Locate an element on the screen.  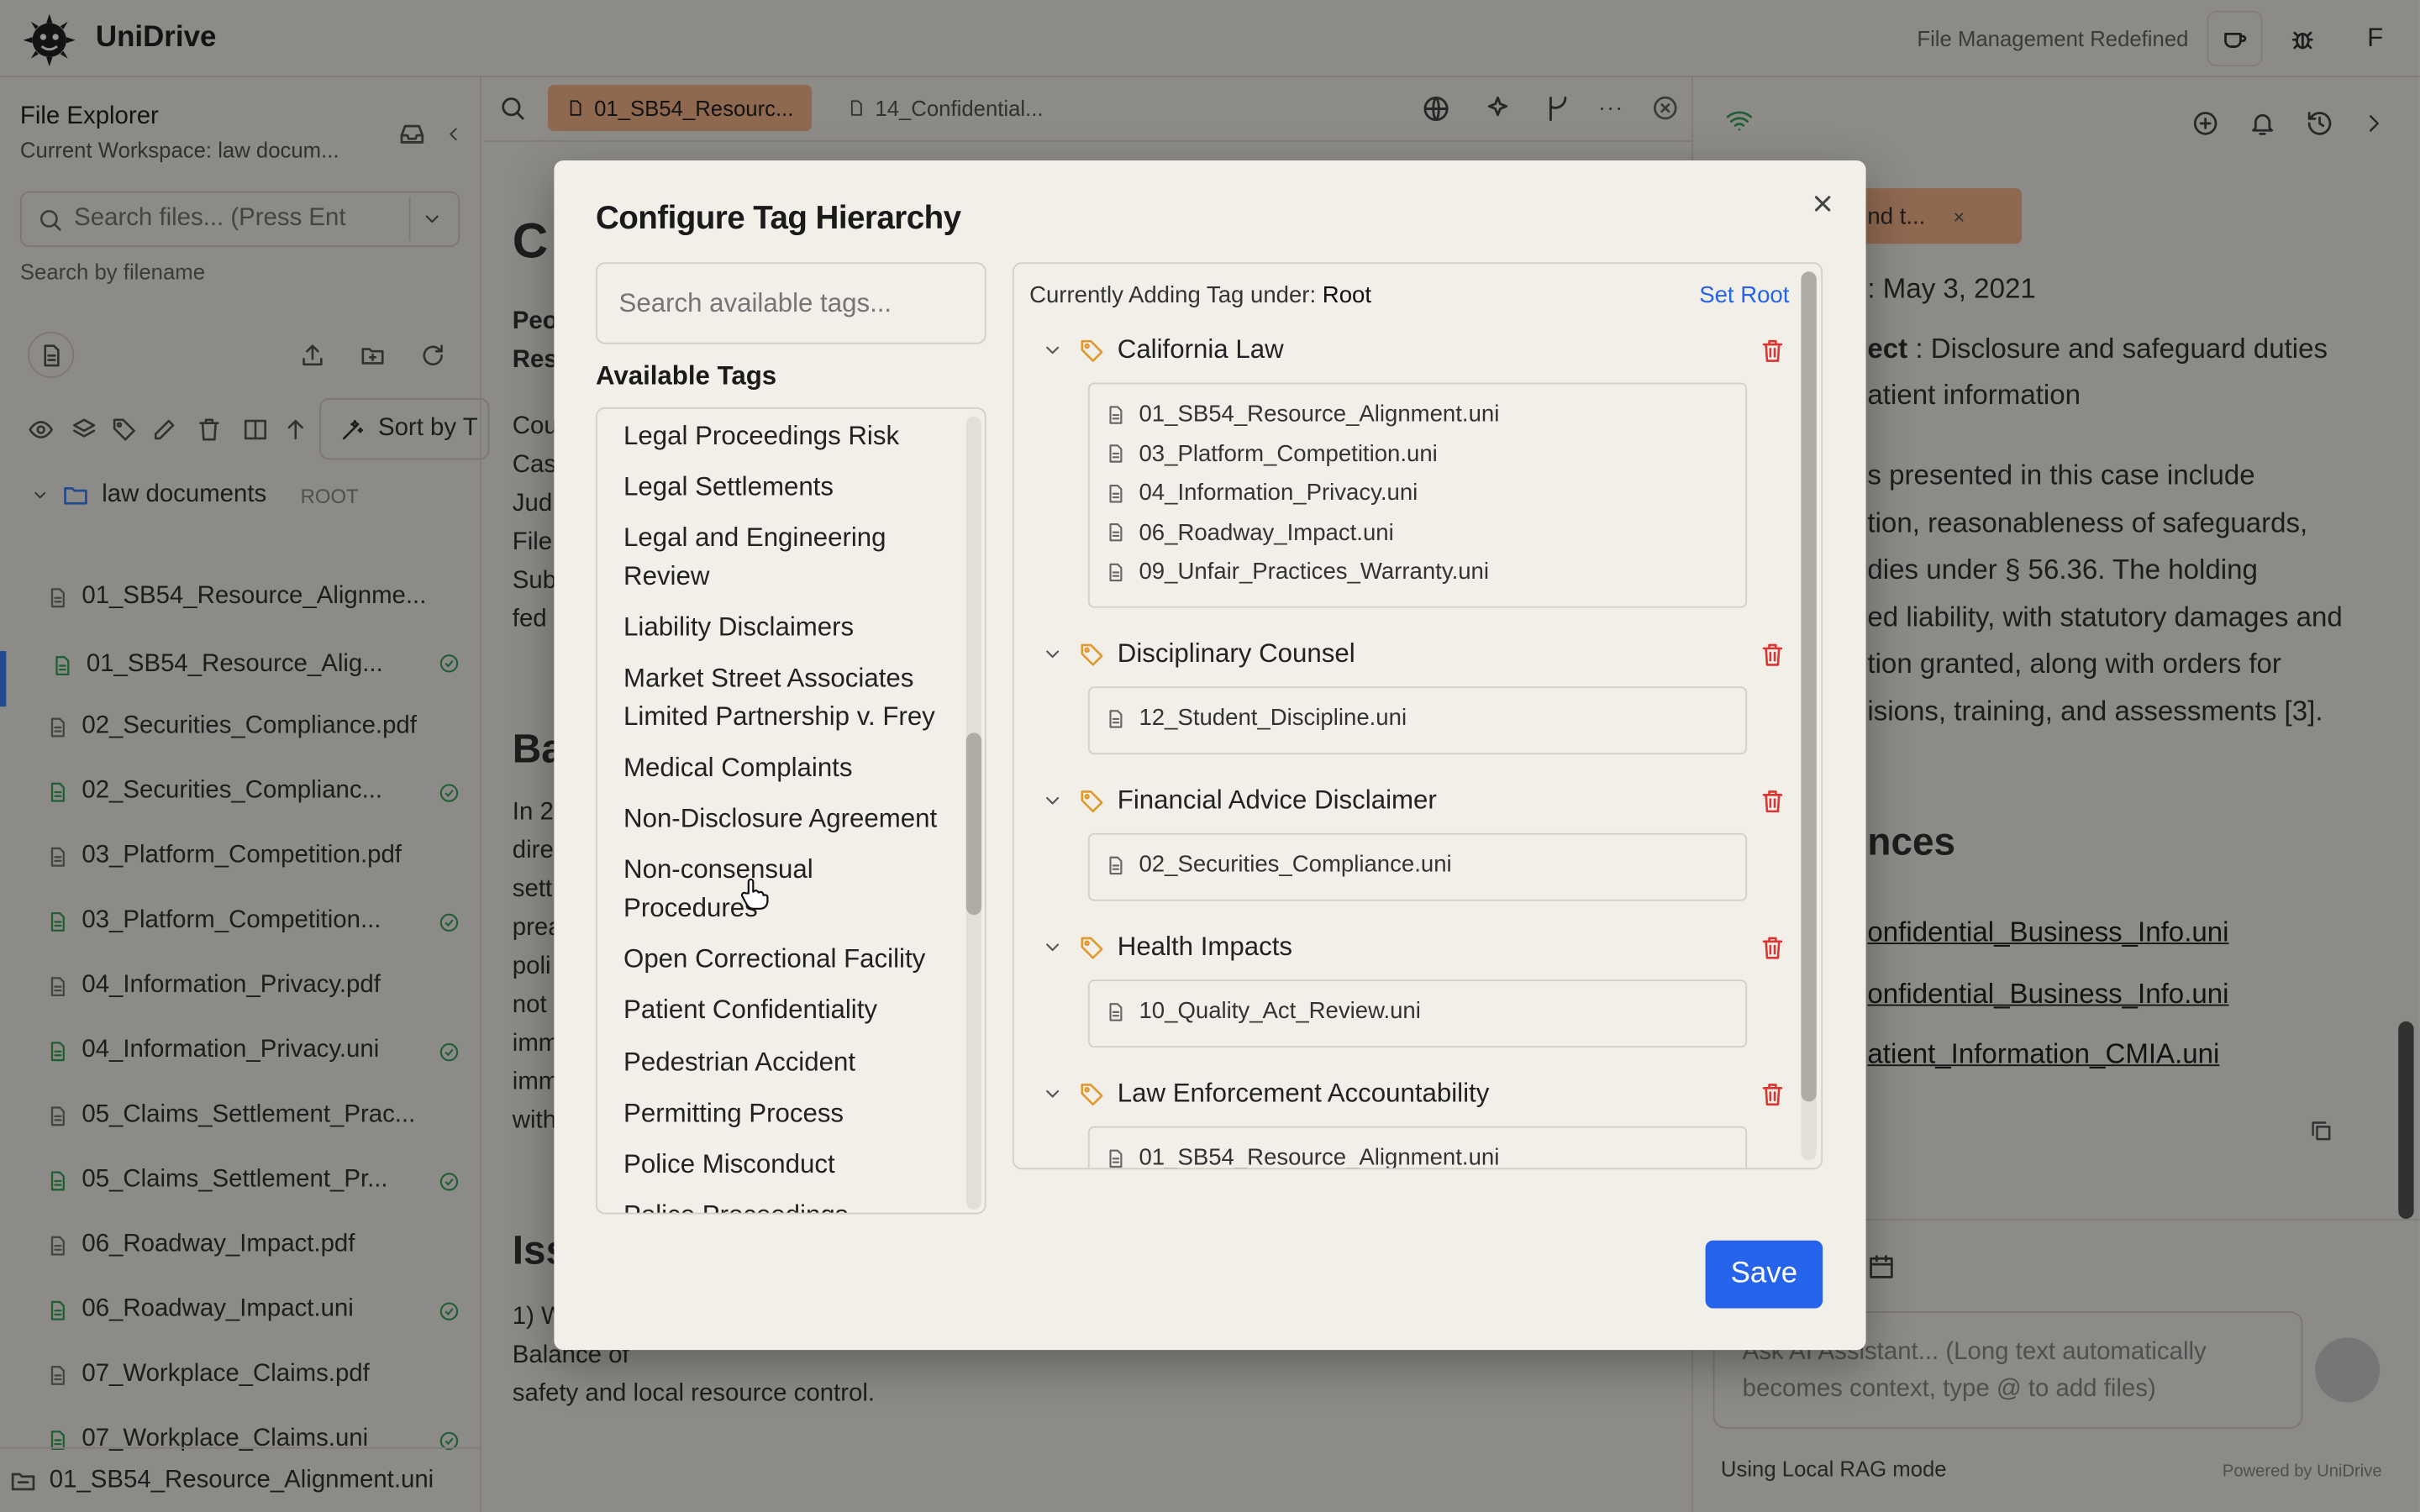
available-tag: Police Proceedings is located at coordinates (786, 1205).